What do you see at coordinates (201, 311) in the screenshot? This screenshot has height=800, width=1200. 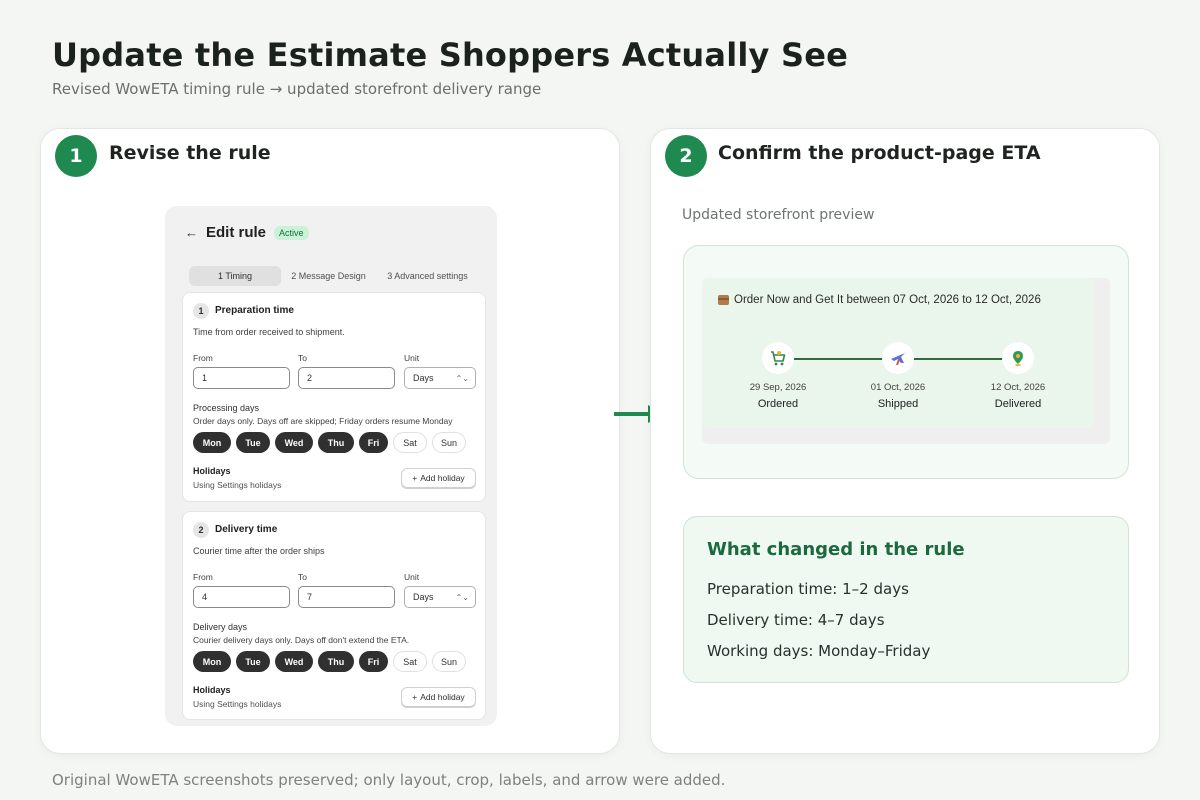 I see `card-number: 1` at bounding box center [201, 311].